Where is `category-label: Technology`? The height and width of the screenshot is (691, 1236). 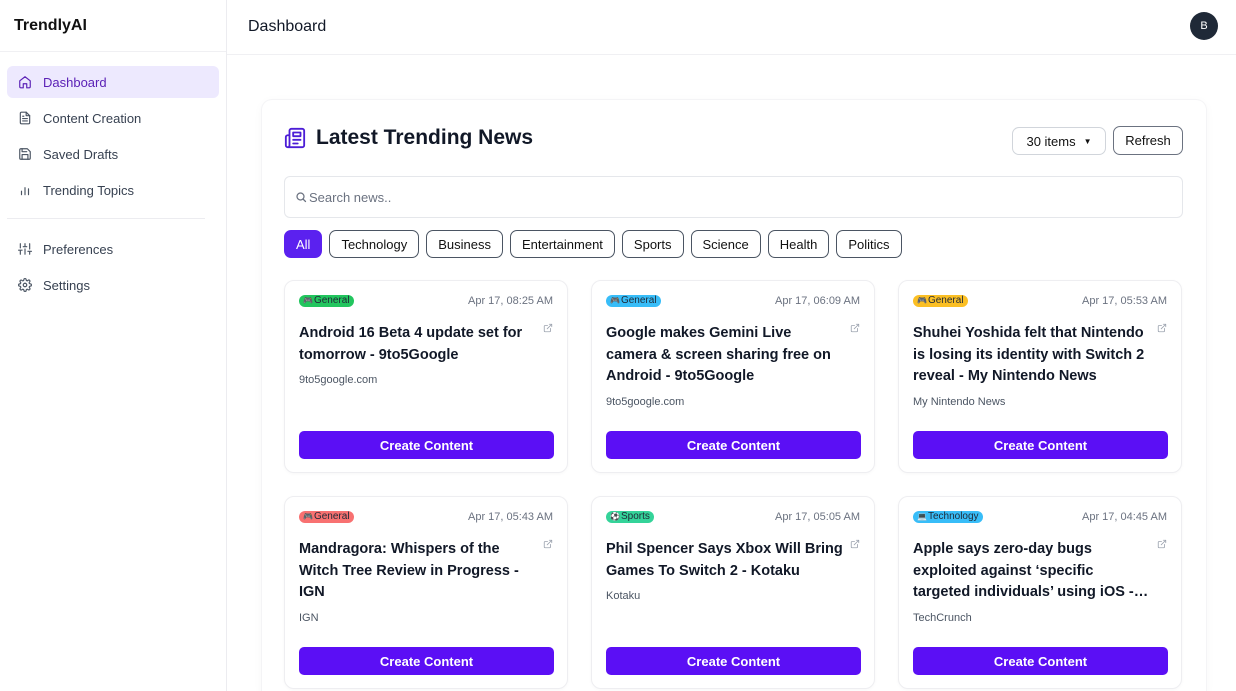
category-label: Technology is located at coordinates (953, 516).